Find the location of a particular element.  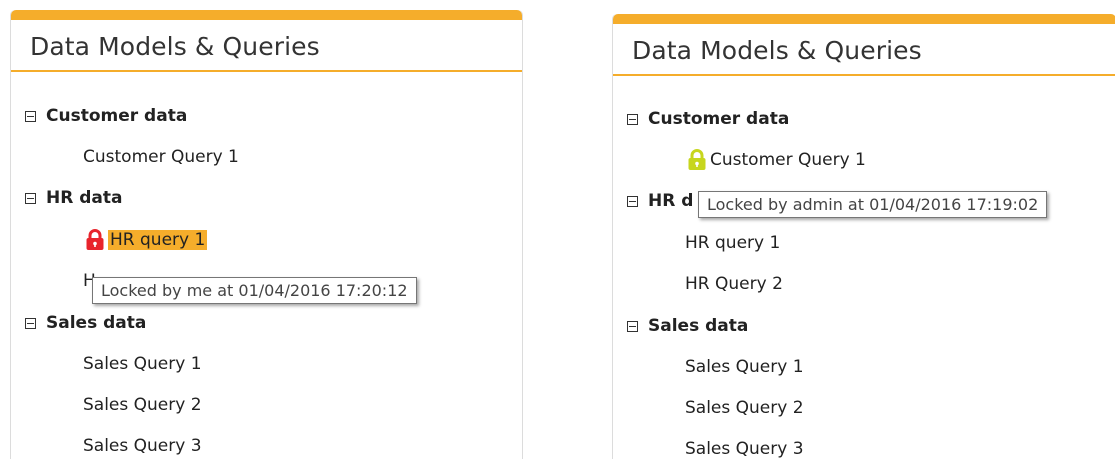

item-label: HR Query 2 is located at coordinates (734, 284).